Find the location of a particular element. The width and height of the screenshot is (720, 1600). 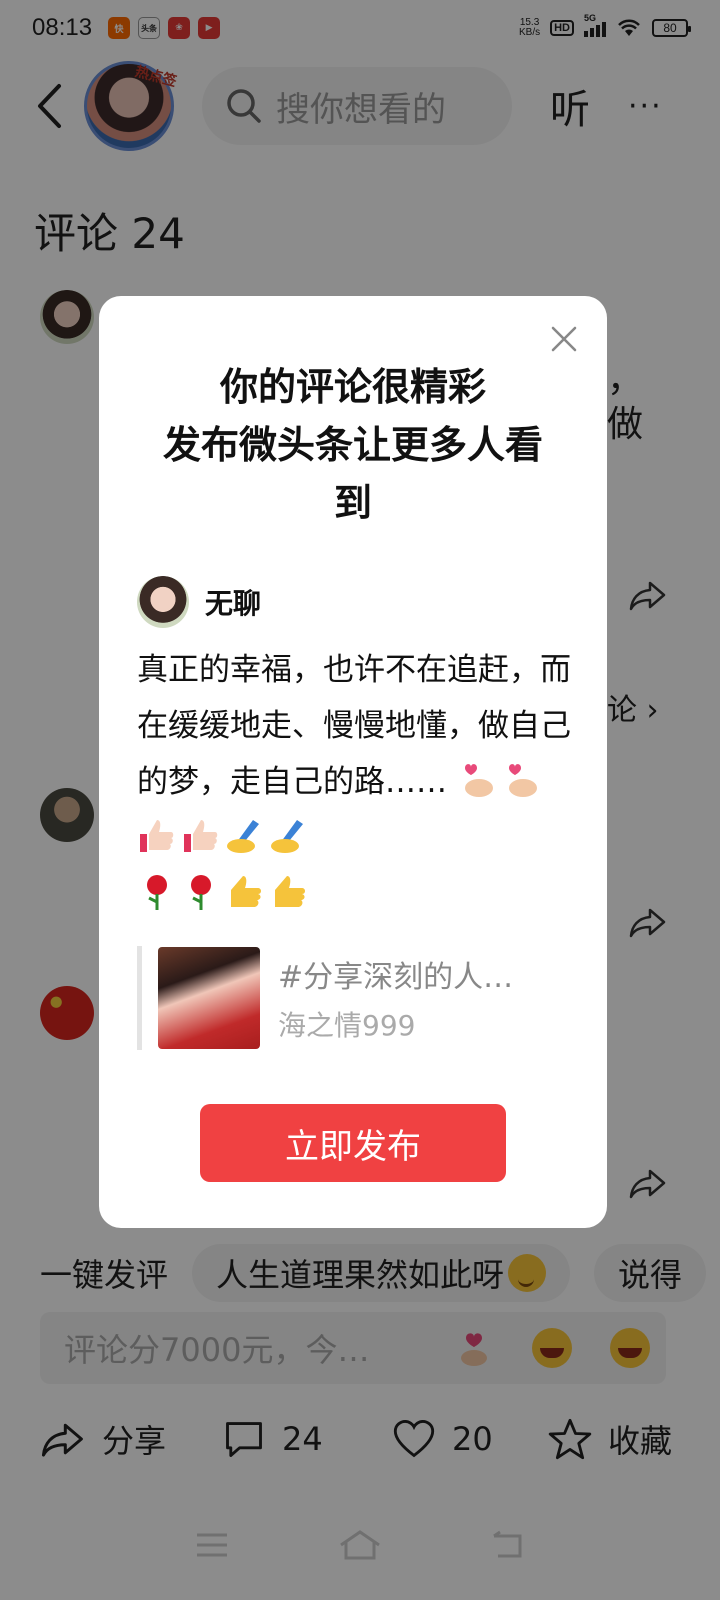

quoted-article: #分享深刻的人… 海之情999 is located at coordinates (352, 998).